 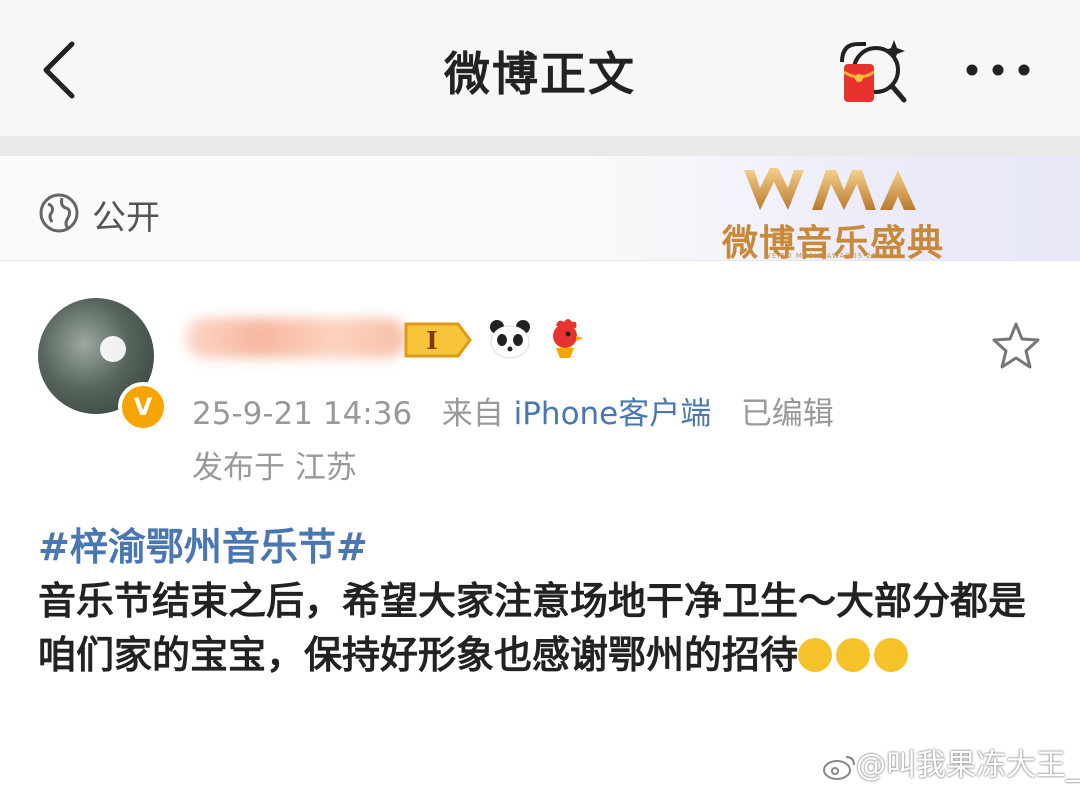 What do you see at coordinates (540, 74) in the screenshot?
I see `page-title: 微博正文` at bounding box center [540, 74].